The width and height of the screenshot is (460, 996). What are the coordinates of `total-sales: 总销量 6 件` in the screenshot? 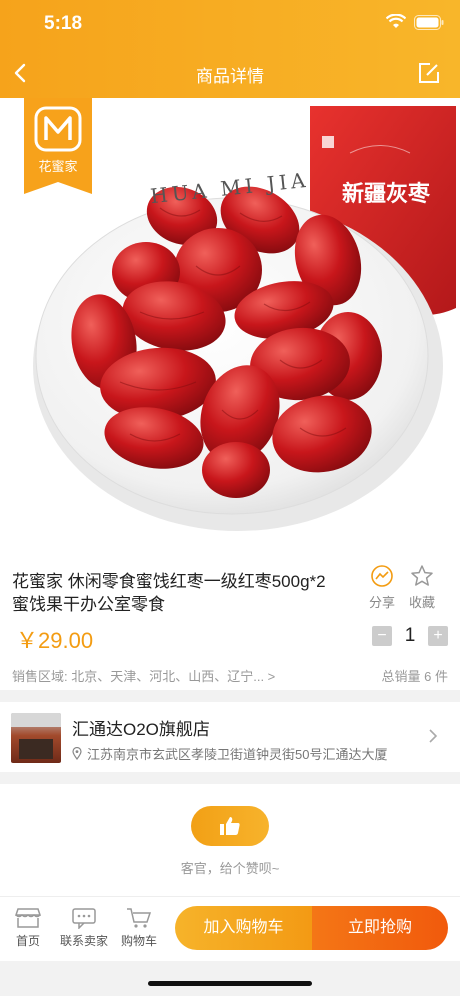 It's located at (414, 676).